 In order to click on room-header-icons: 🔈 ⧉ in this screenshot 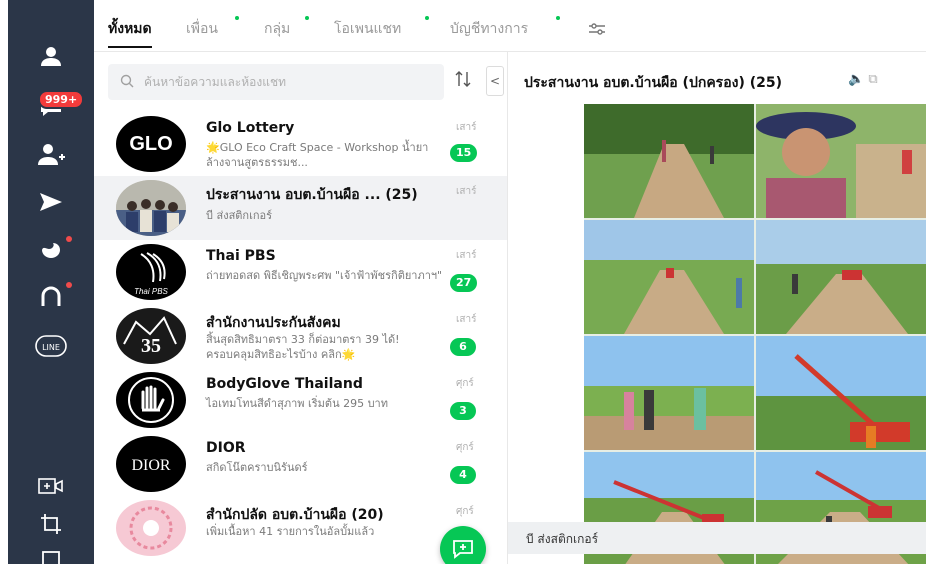, I will do `click(863, 79)`.